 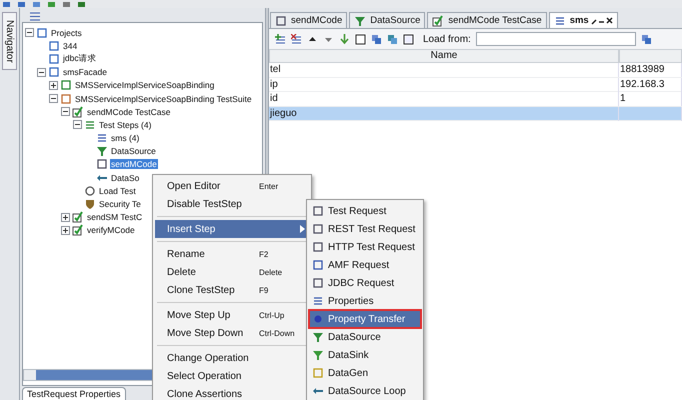 I want to click on menu-item: Insert Step, so click(x=232, y=229).